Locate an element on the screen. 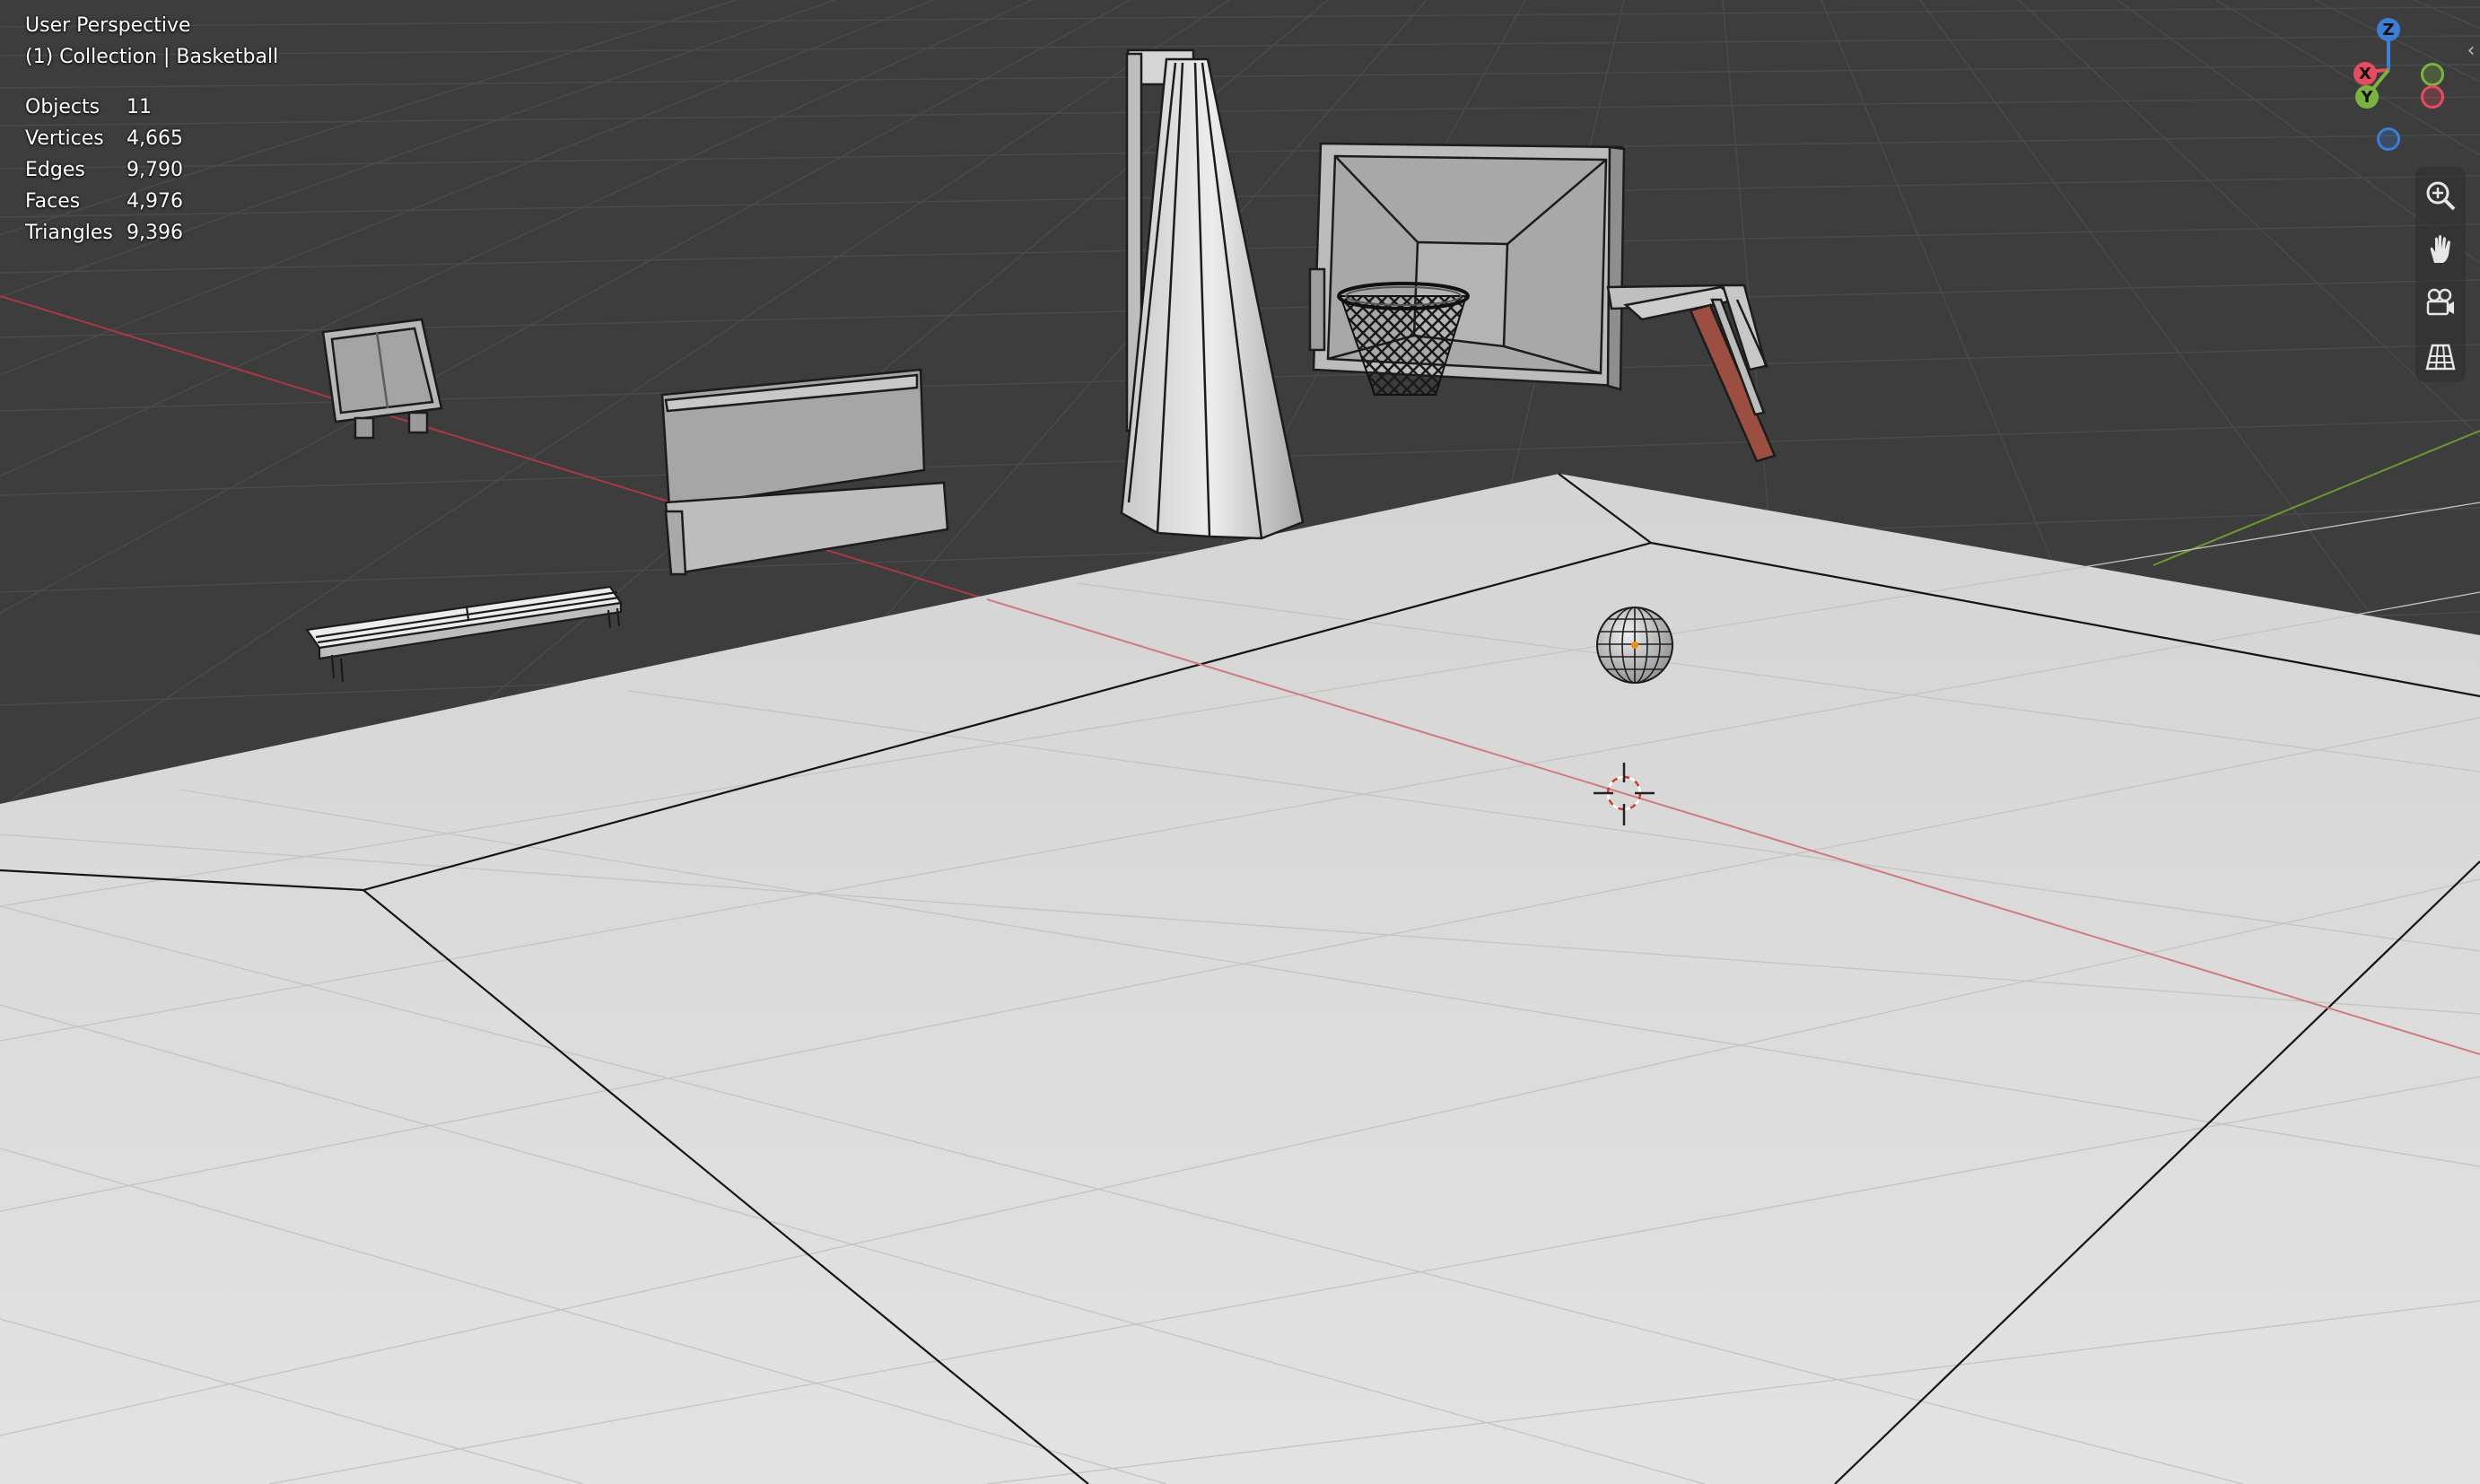 The width and height of the screenshot is (2480, 1484). basketball-object is located at coordinates (1634, 646).